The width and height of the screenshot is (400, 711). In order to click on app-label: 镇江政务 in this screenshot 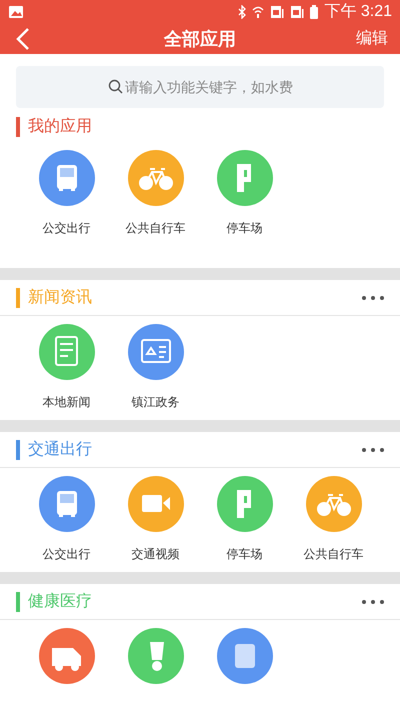, I will do `click(156, 402)`.